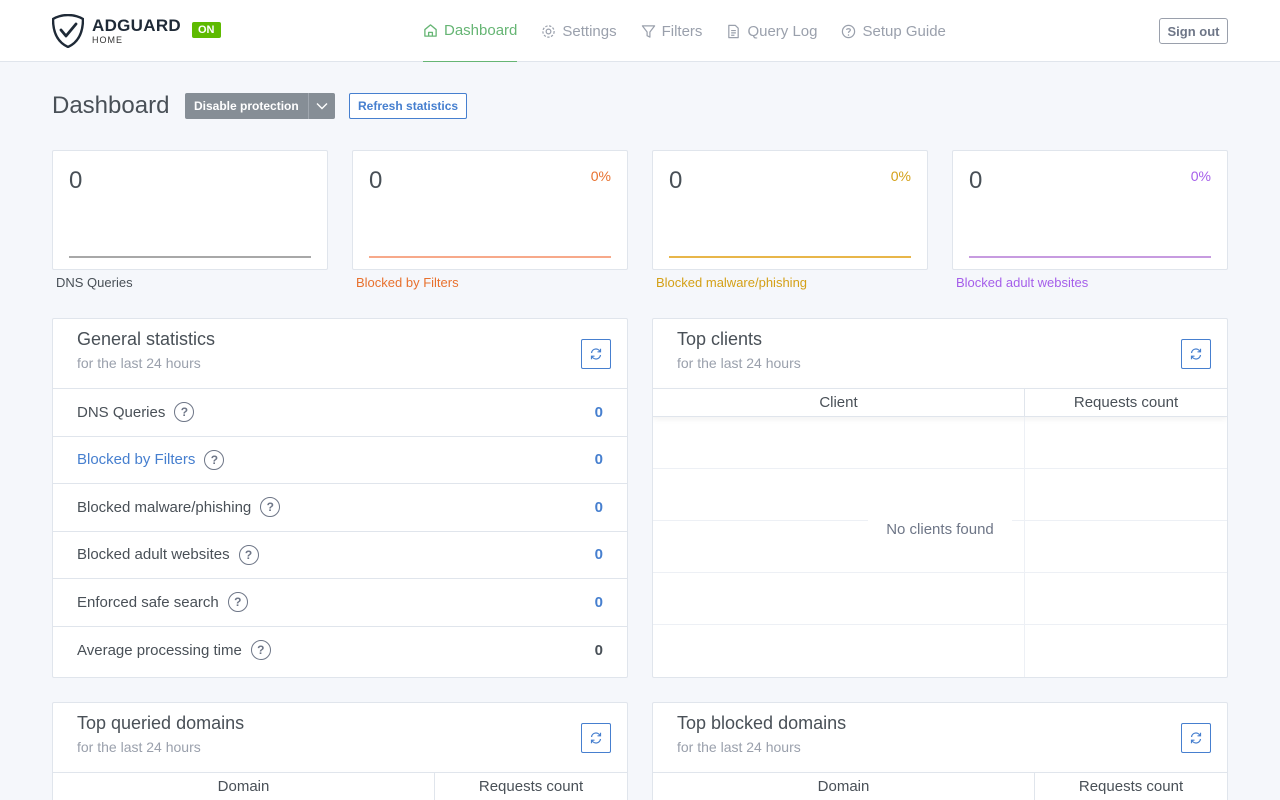  What do you see at coordinates (111, 105) in the screenshot?
I see `page-title: Dashboard` at bounding box center [111, 105].